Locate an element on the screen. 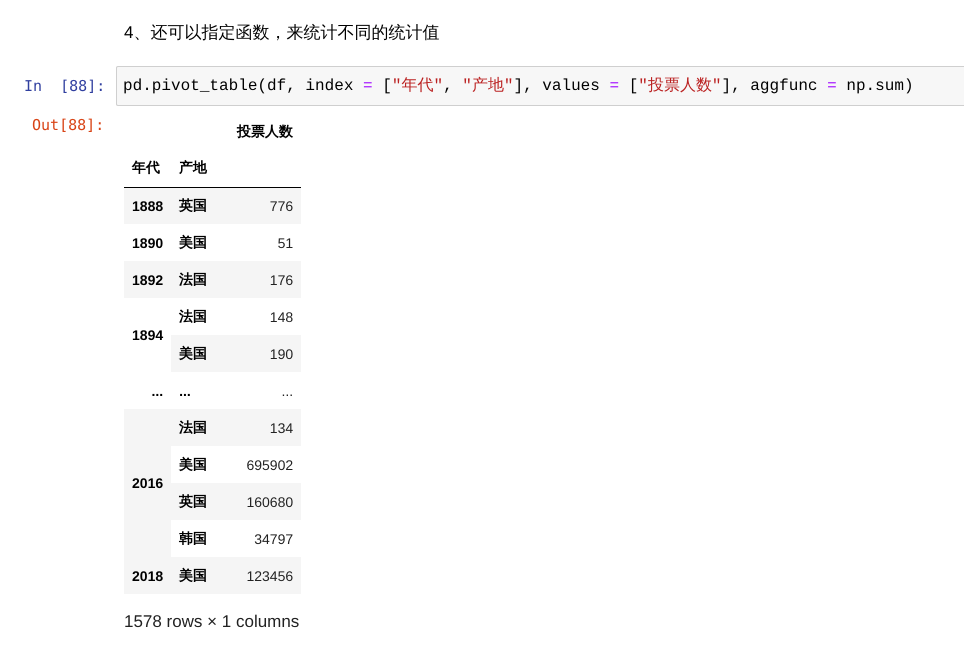  row-index-cell: 1892 is located at coordinates (148, 279).